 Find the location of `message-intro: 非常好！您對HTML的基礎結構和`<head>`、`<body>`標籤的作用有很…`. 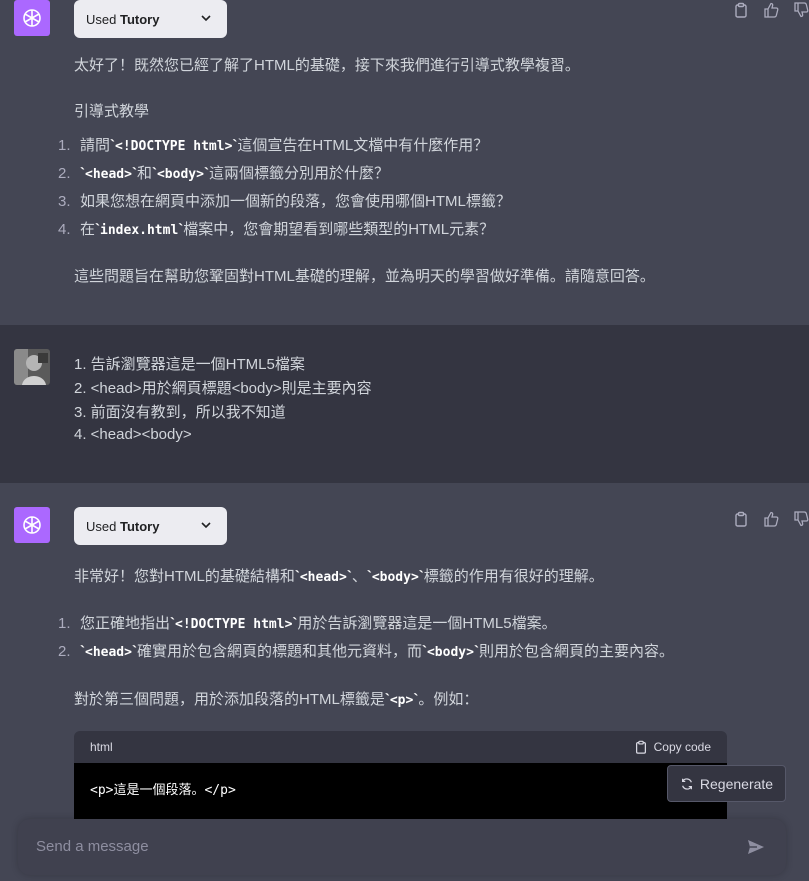

message-intro: 非常好！您對HTML的基礎結構和`<head>`、`<body>`標籤的作用有很… is located at coordinates (339, 576).